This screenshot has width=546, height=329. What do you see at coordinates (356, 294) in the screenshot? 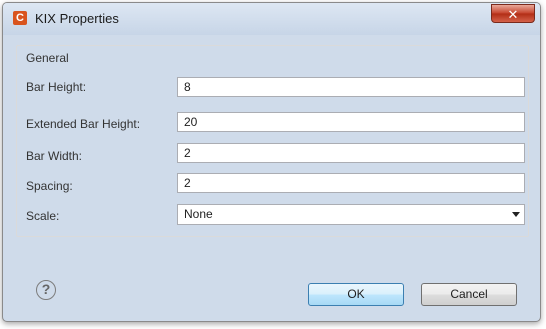
I see `ok-button: OK` at bounding box center [356, 294].